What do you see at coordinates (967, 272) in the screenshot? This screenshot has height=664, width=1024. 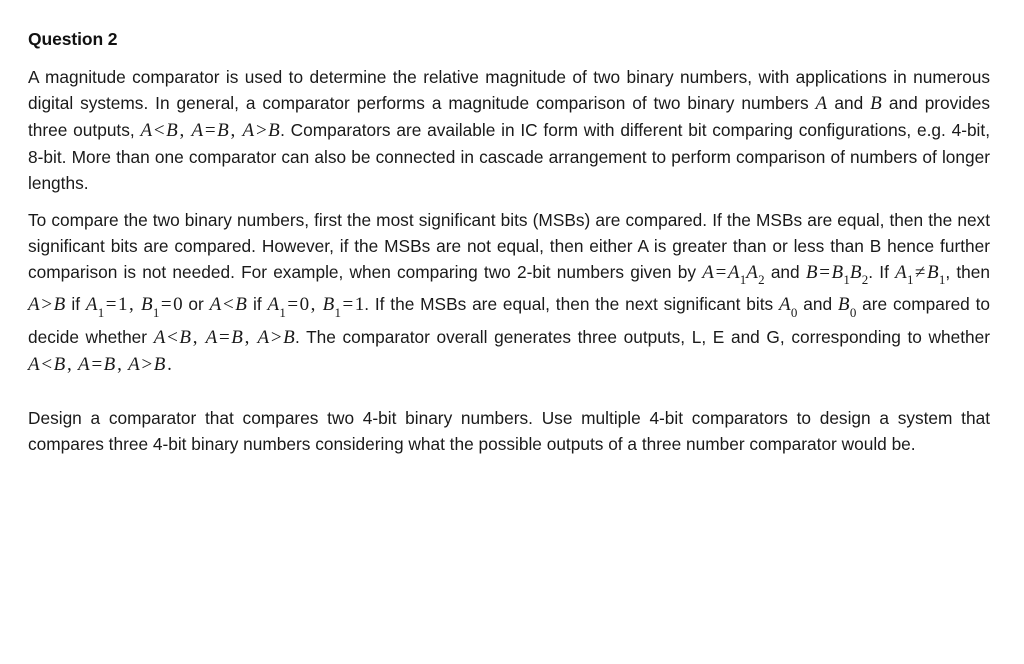 I see `text-segment: , then` at bounding box center [967, 272].